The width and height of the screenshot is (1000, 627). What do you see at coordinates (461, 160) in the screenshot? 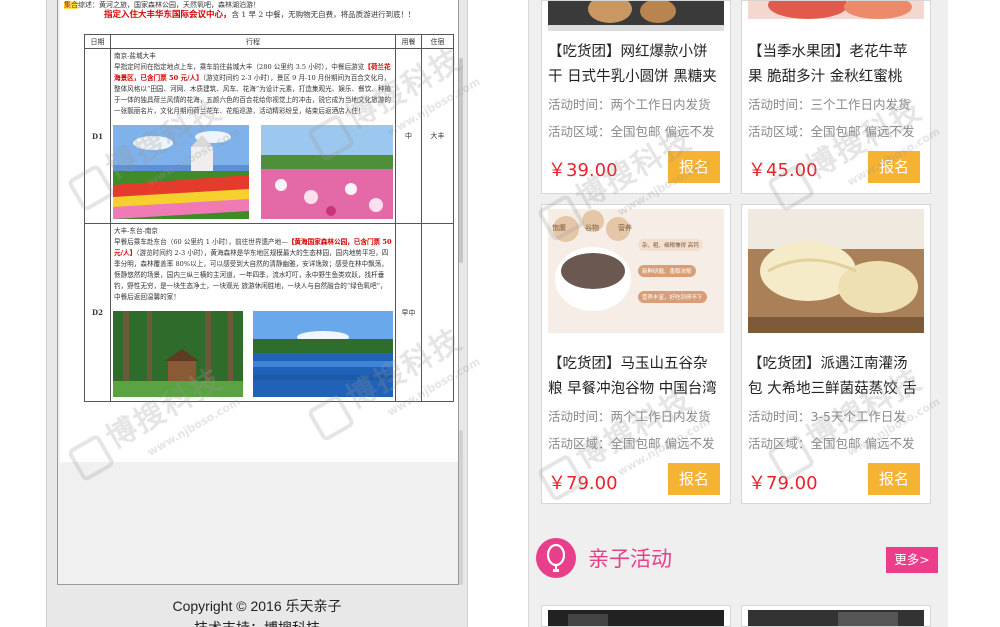
I see `document-scrollbar` at bounding box center [461, 160].